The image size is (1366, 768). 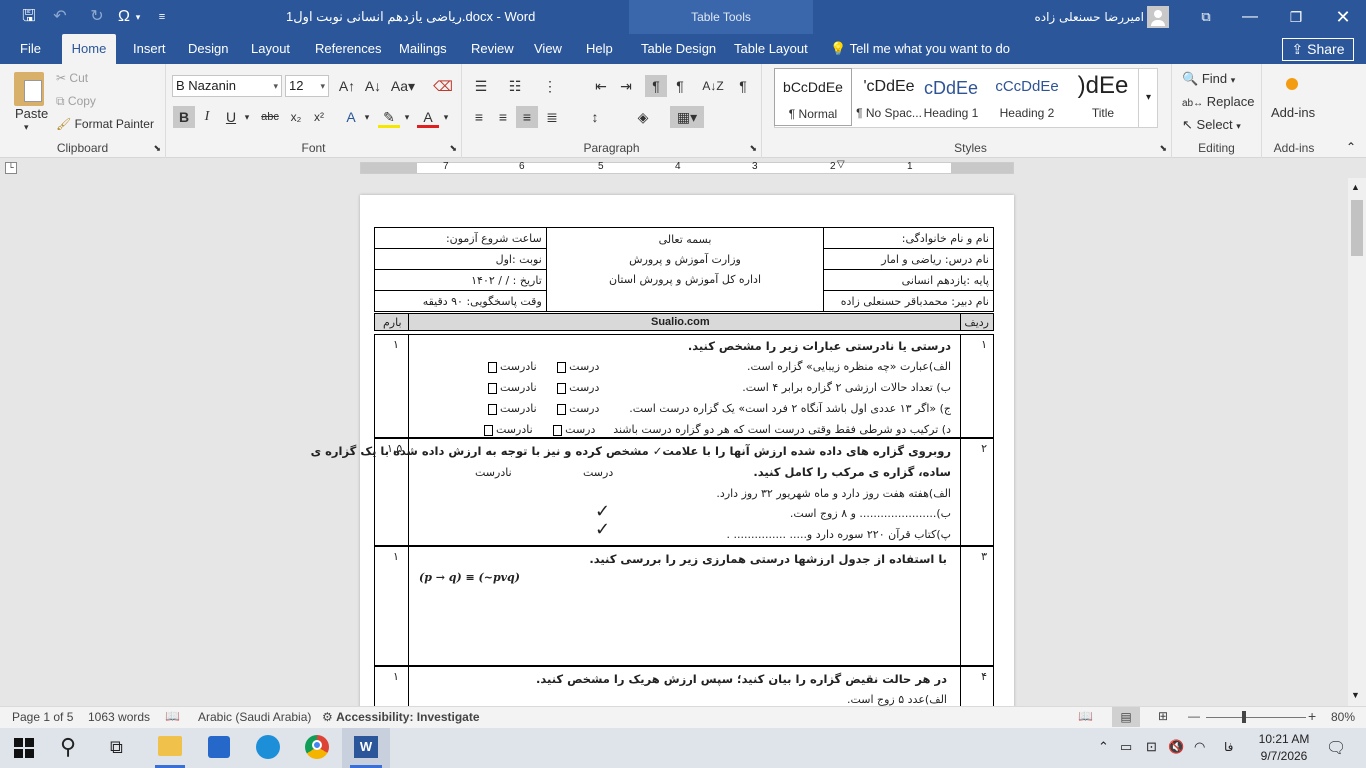 What do you see at coordinates (1126, 717) in the screenshot?
I see `print-layout-icon: ▤` at bounding box center [1126, 717].